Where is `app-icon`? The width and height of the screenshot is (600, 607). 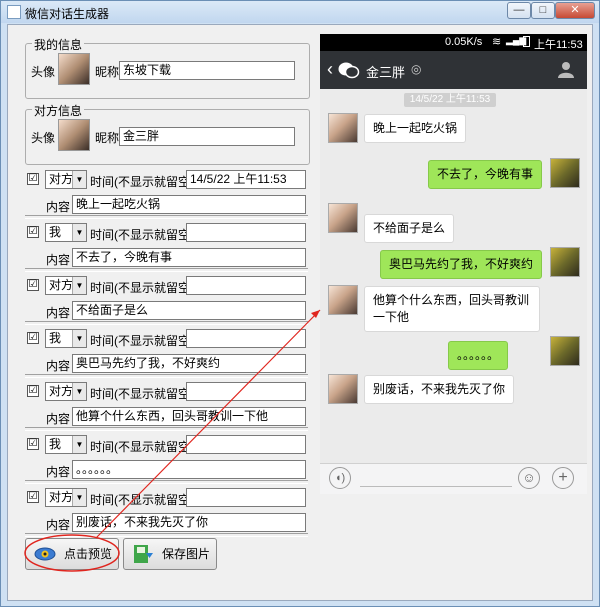
app-icon is located at coordinates (14, 12).